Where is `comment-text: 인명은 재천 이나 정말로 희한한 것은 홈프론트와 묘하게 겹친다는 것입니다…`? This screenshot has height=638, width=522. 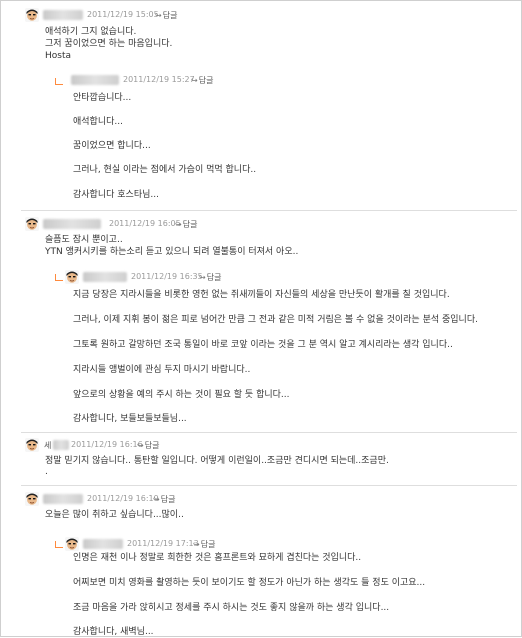 comment-text: 인명은 재천 이나 정말로 희한한 것은 홈프론트와 묘하게 겹친다는 것입니다… is located at coordinates (217, 558).